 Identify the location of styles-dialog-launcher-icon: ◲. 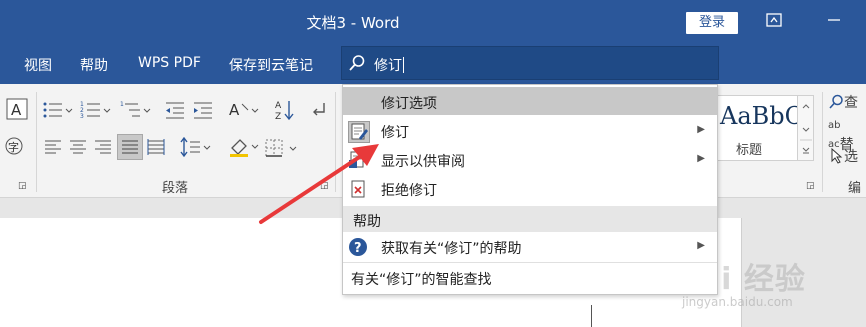
(810, 186).